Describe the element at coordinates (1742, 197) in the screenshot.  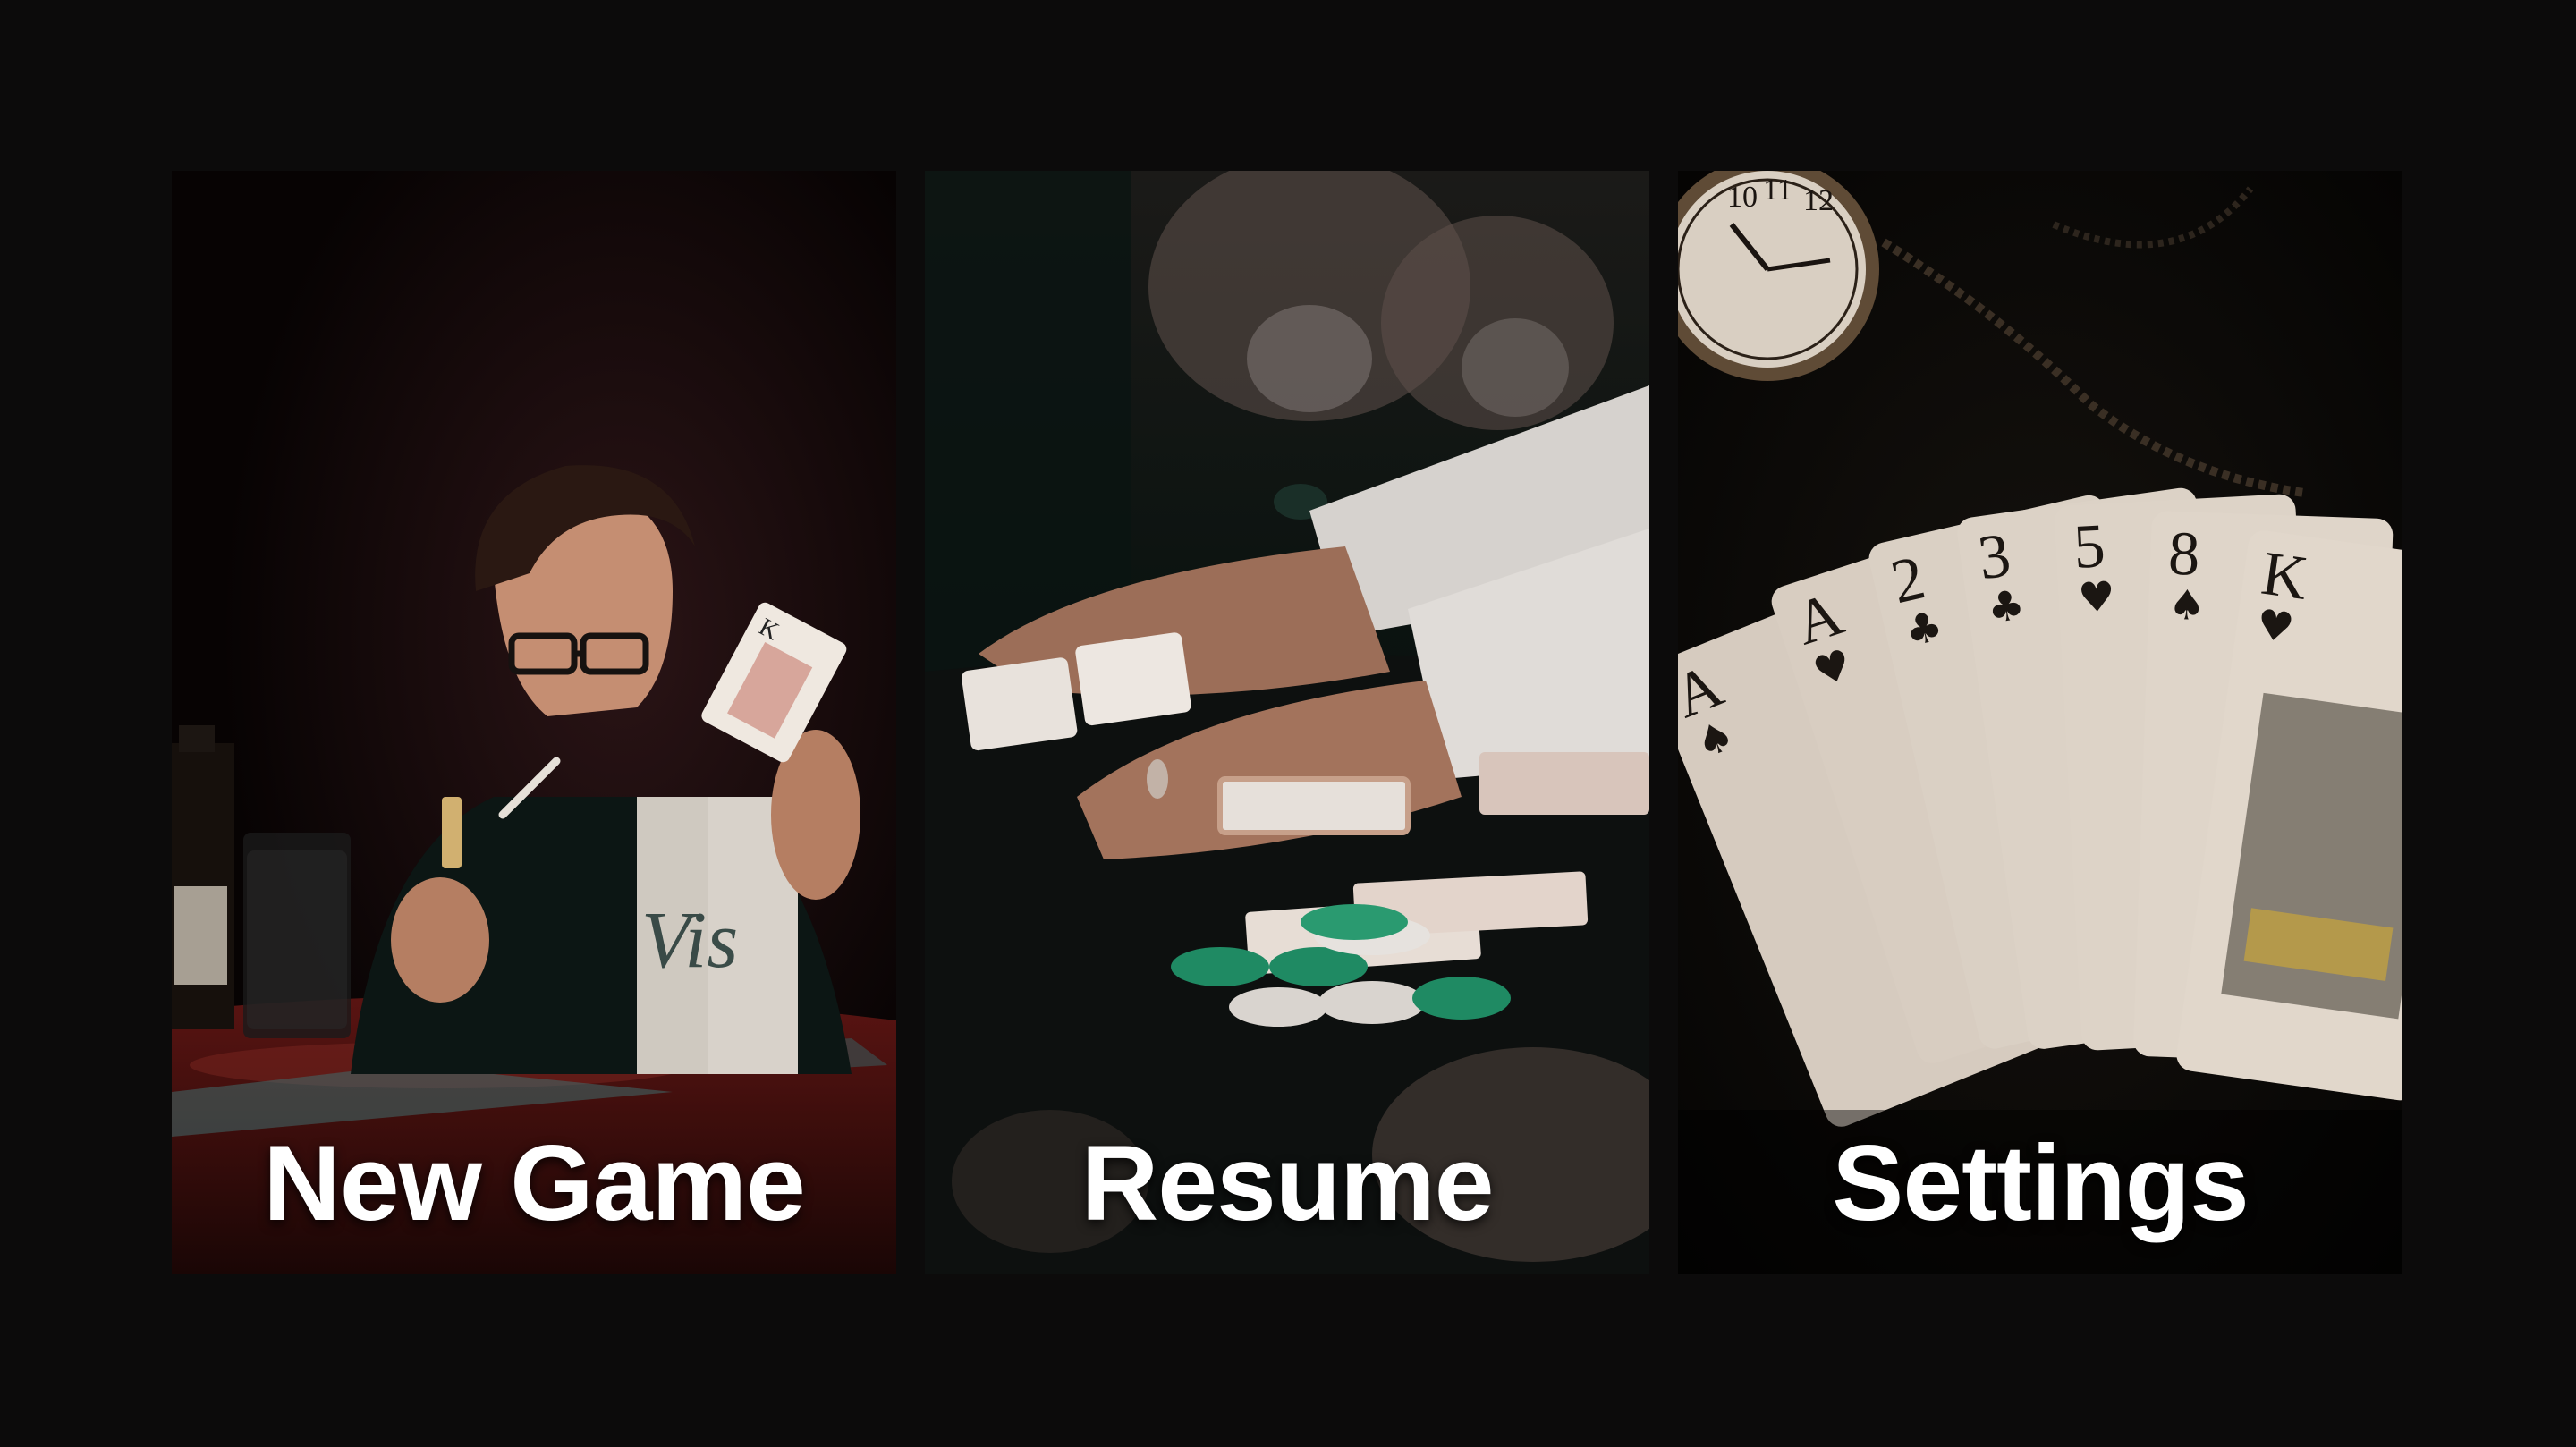
I see `svg-text: 10` at that location.